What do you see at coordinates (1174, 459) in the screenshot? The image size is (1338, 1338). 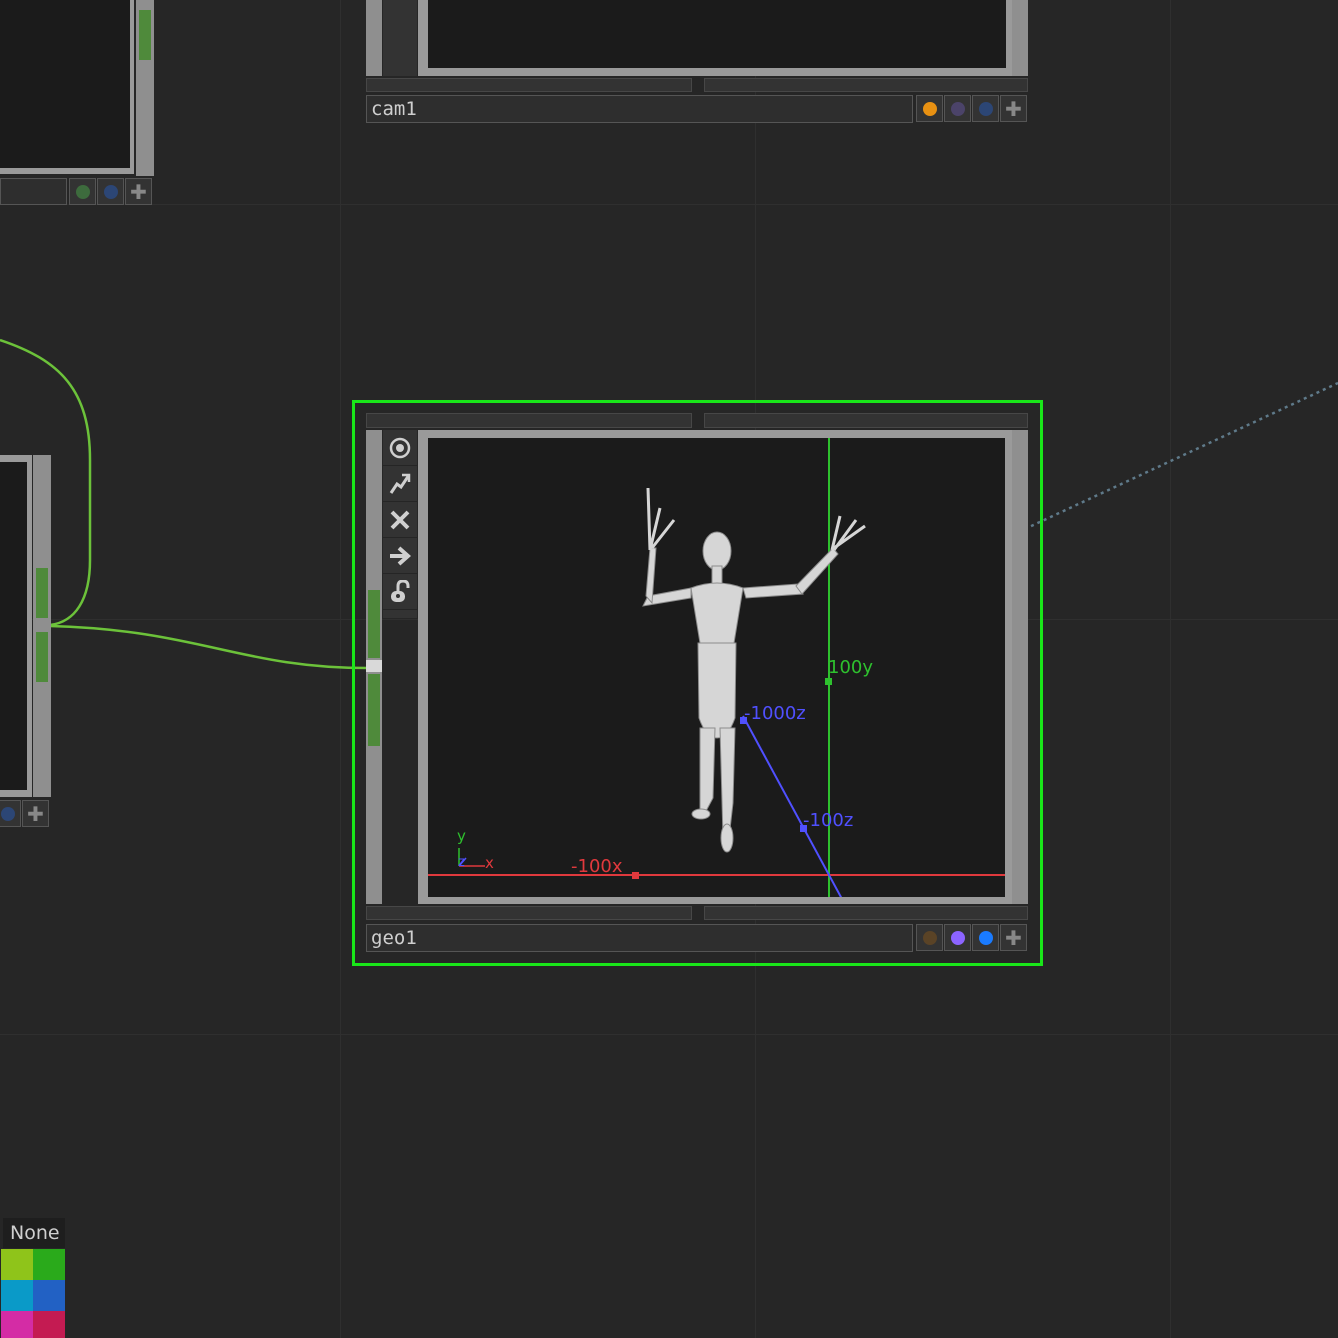 I see `wire-dotted` at bounding box center [1174, 459].